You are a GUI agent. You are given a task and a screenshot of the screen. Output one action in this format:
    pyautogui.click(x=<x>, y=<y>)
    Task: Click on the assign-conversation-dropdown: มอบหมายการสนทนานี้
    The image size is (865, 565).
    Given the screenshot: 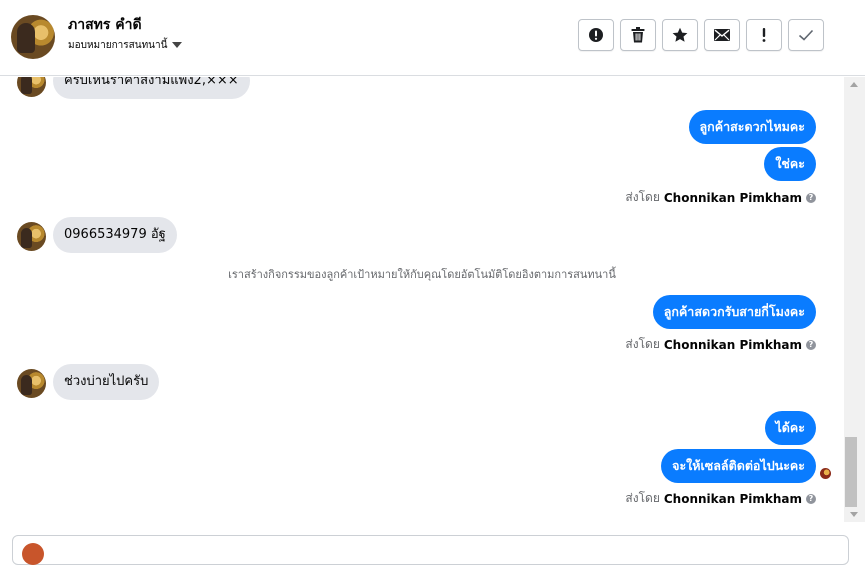 What is the action you would take?
    pyautogui.click(x=125, y=45)
    